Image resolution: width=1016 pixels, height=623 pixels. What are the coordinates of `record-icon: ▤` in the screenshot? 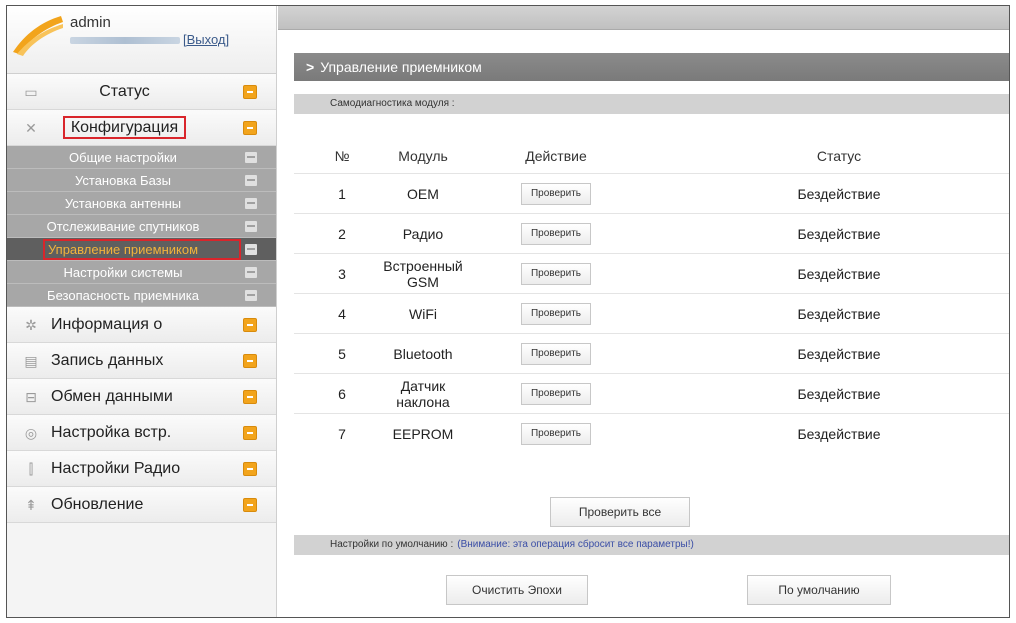 It's located at (31, 361).